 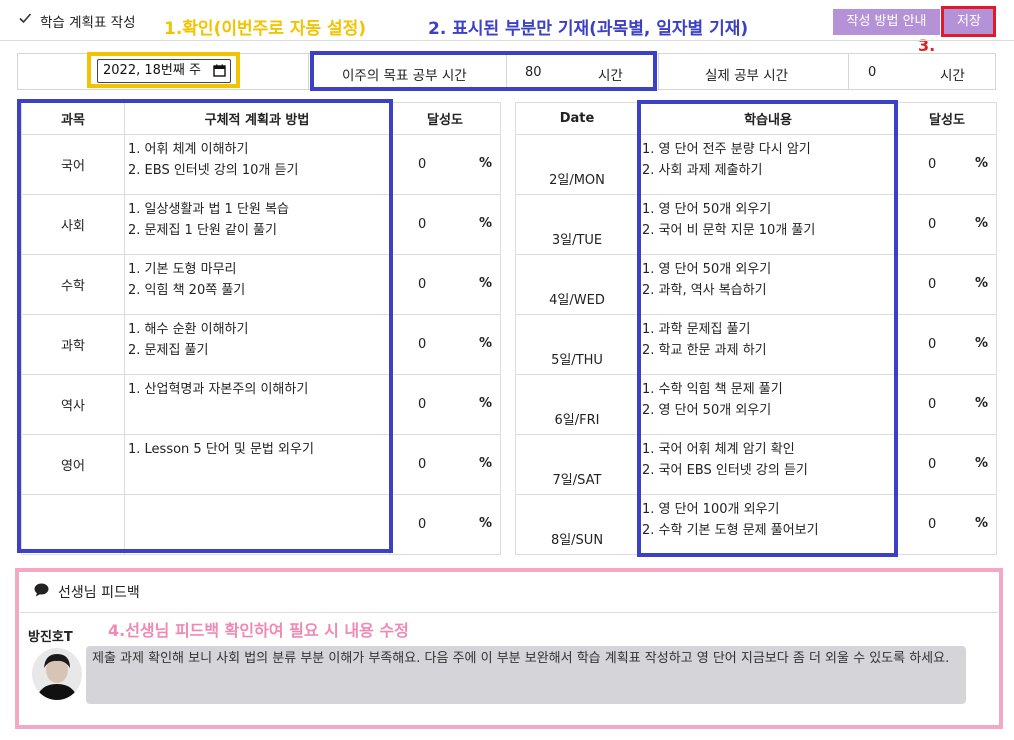 What do you see at coordinates (952, 76) in the screenshot?
I see `actual-hours-unit: 시간` at bounding box center [952, 76].